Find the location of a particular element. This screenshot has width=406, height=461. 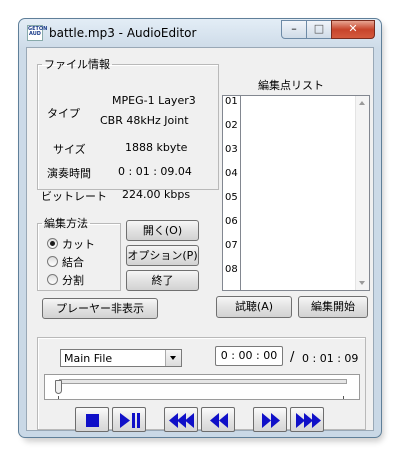

stop-icon is located at coordinates (92, 420).